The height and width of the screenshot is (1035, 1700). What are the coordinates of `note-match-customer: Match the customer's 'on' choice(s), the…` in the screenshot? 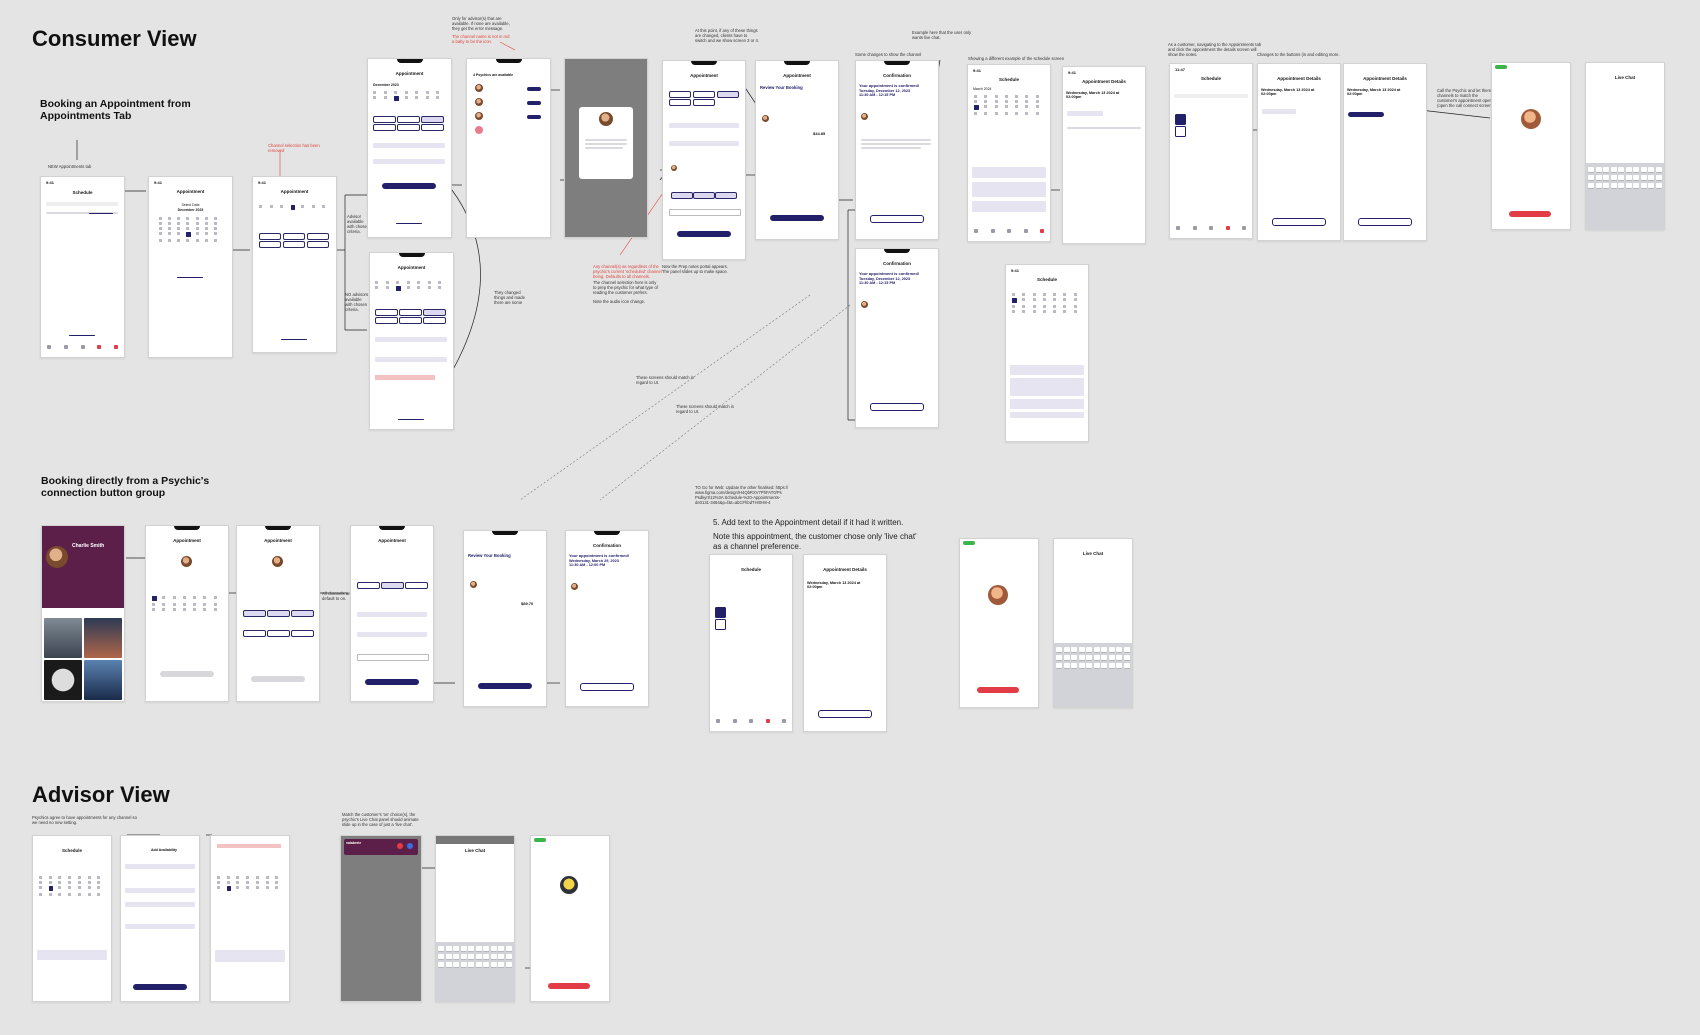 It's located at (380, 819).